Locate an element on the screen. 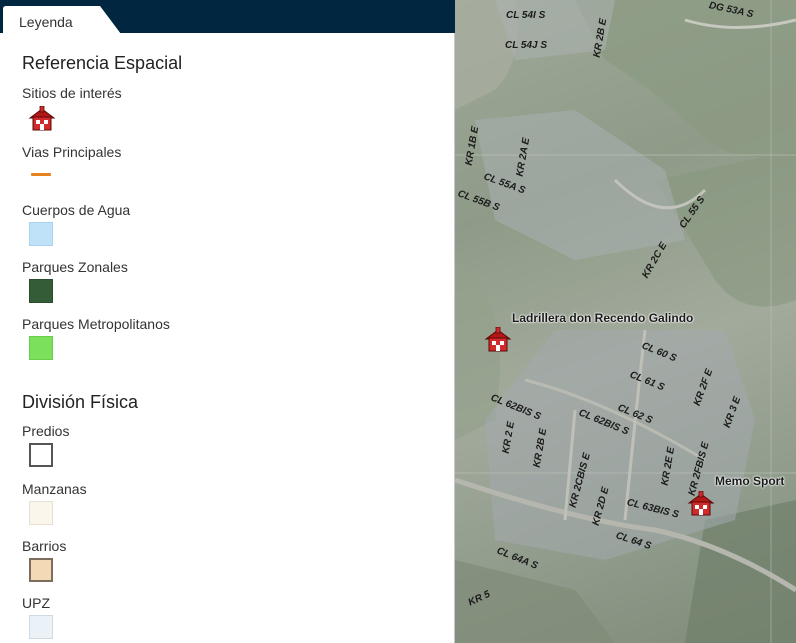 This screenshot has width=796, height=643. legend-item-label: Cuerpos de Agua is located at coordinates (76, 210).